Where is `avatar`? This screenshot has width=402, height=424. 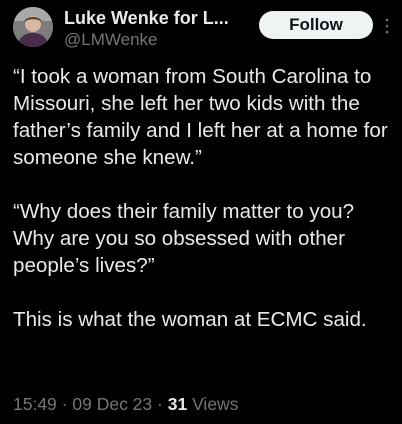 avatar is located at coordinates (33, 27).